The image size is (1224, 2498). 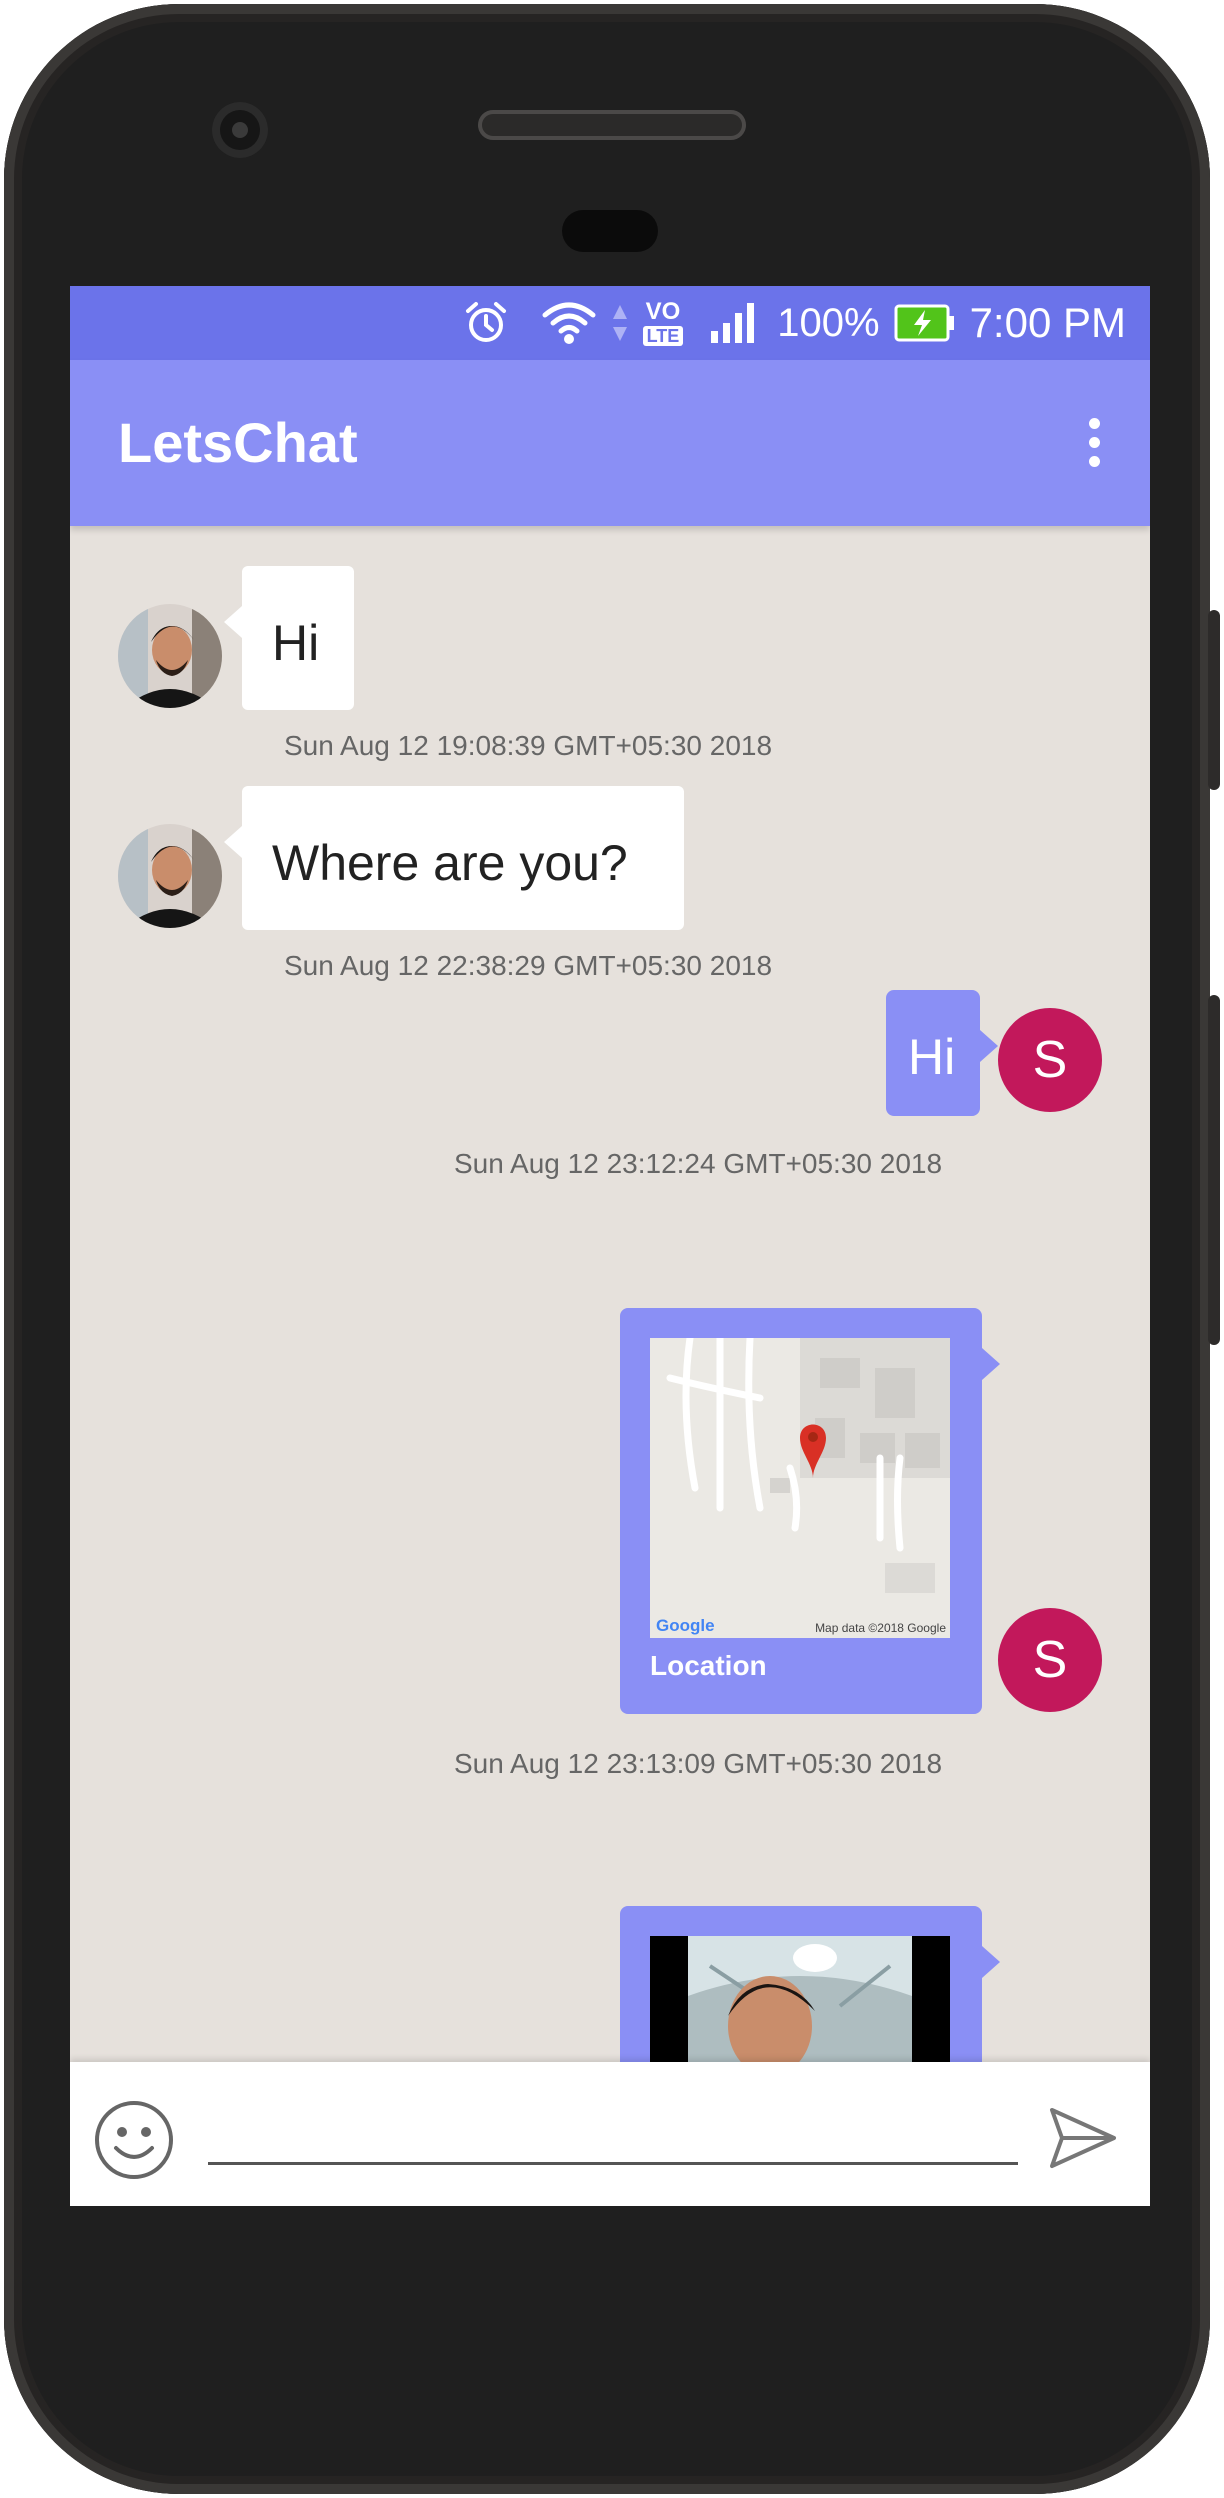 What do you see at coordinates (925, 323) in the screenshot?
I see `battery-charging-icon` at bounding box center [925, 323].